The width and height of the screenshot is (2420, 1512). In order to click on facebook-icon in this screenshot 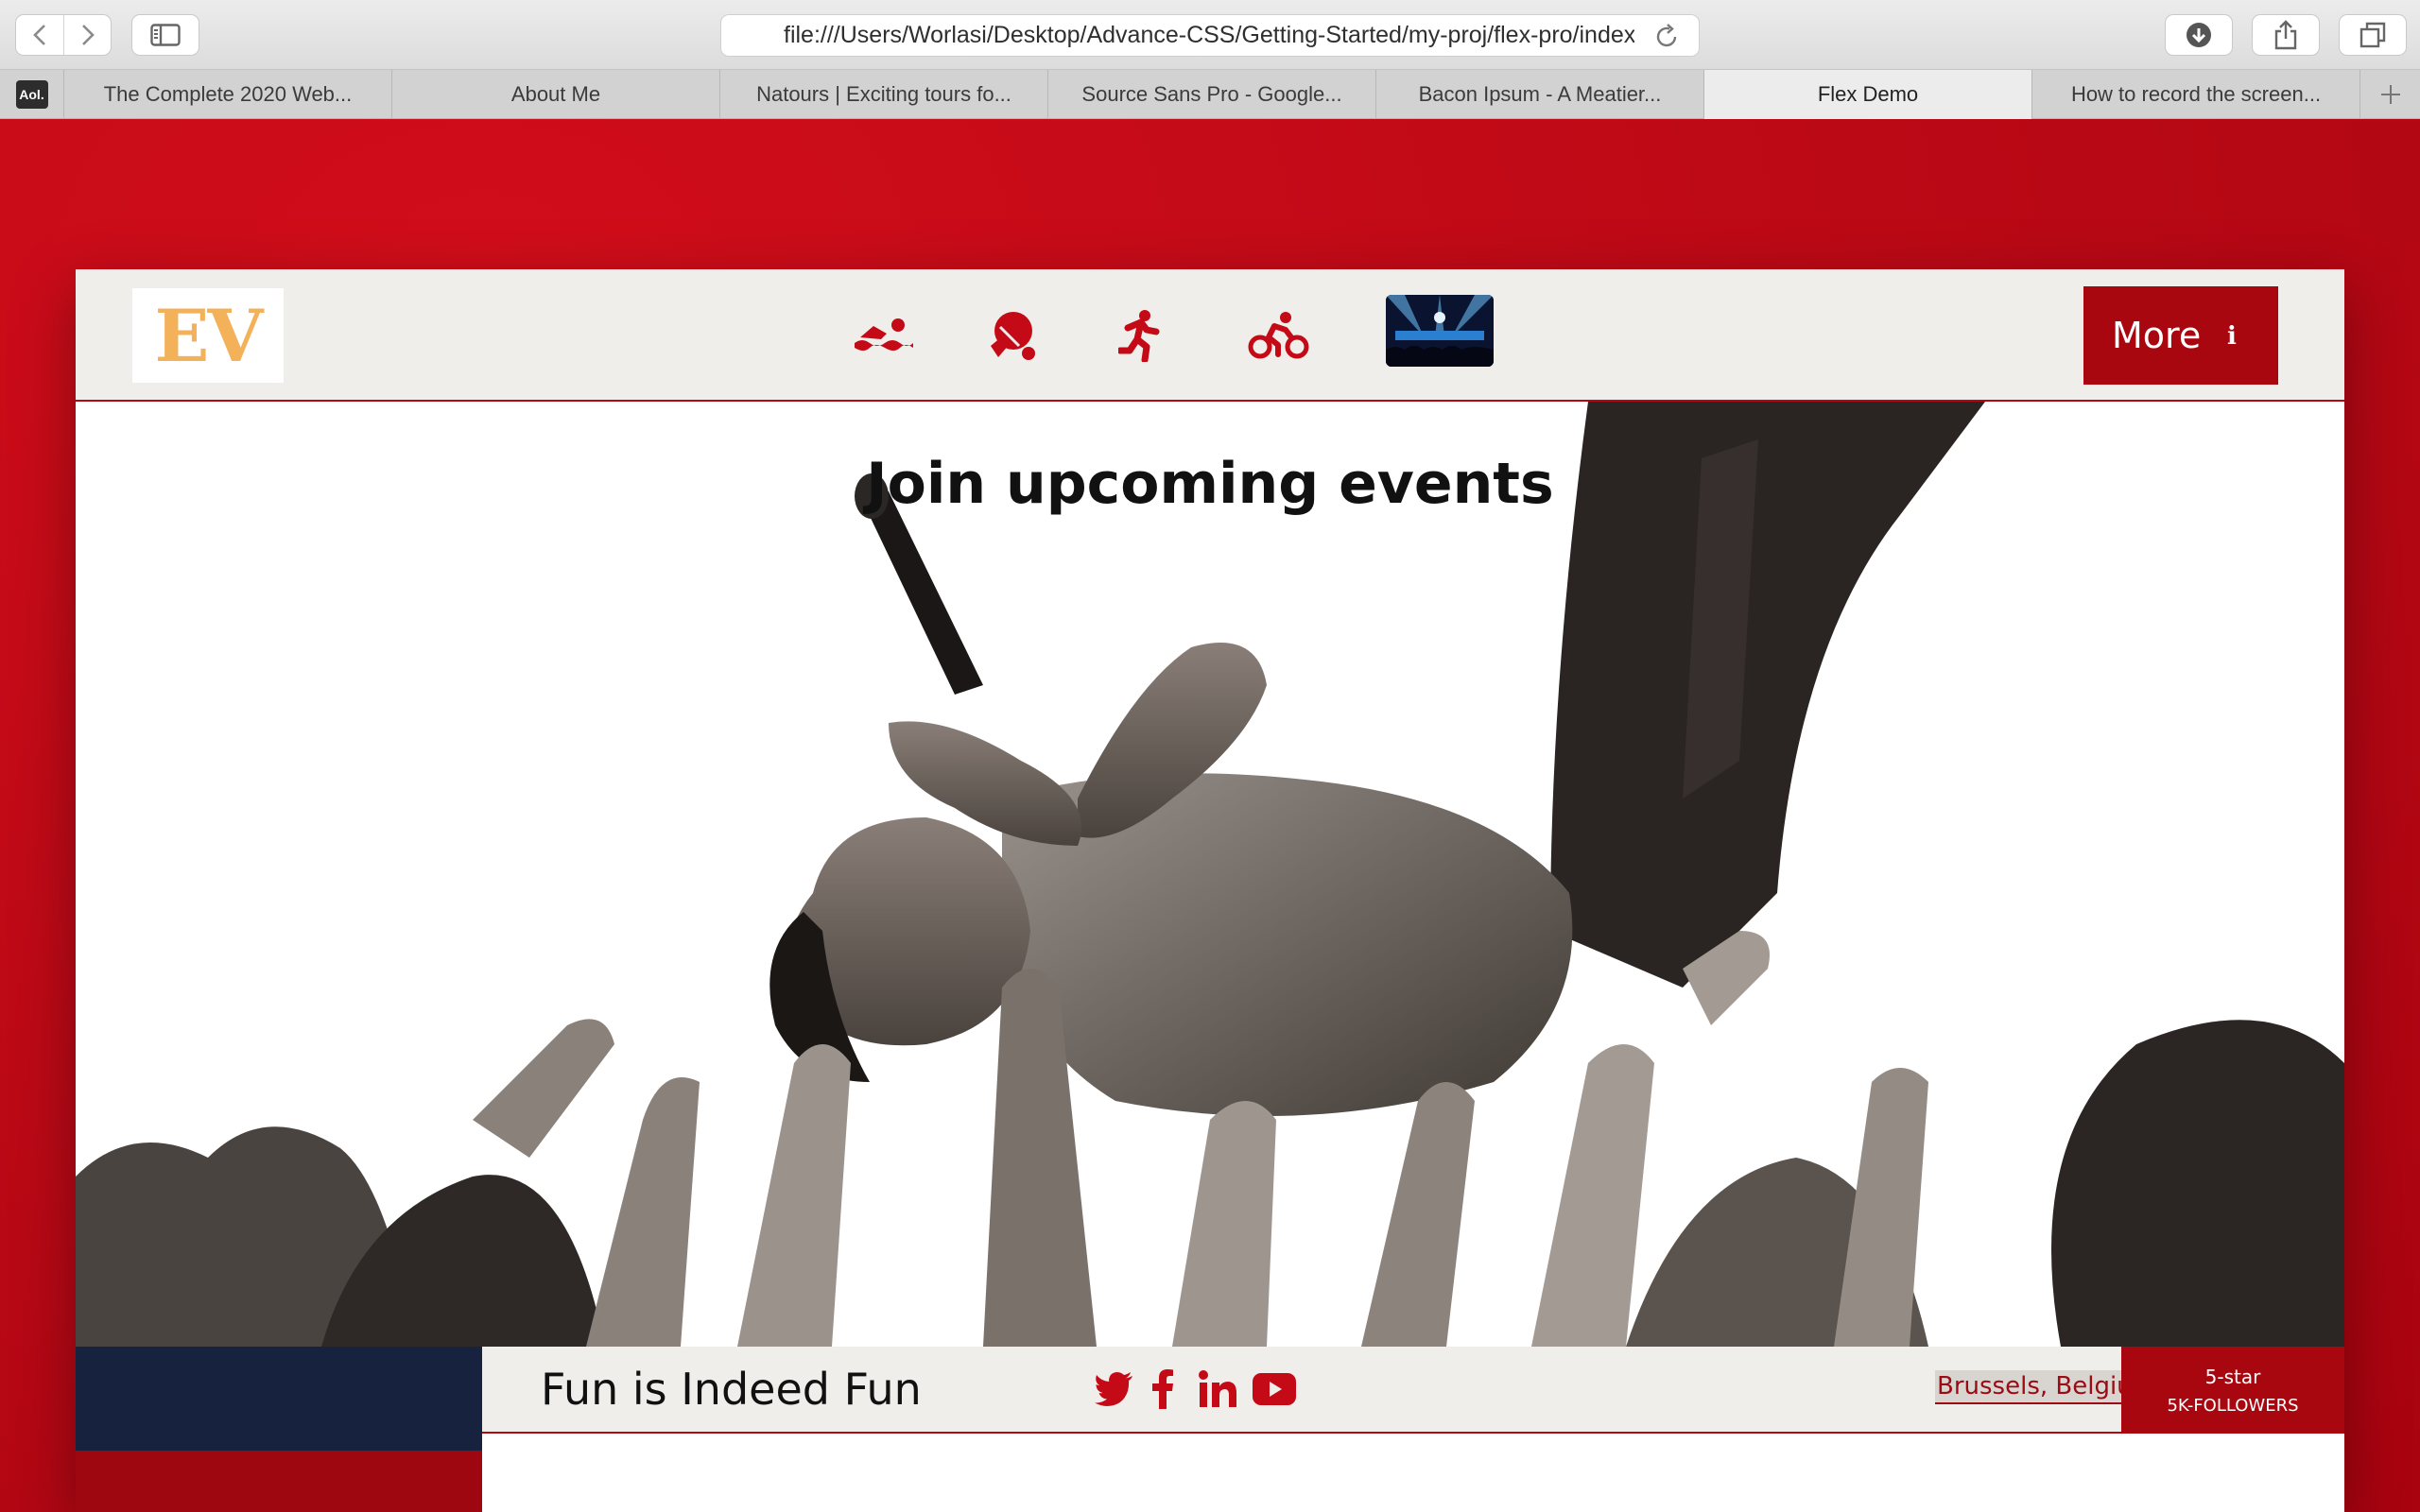, I will do `click(1162, 1389)`.